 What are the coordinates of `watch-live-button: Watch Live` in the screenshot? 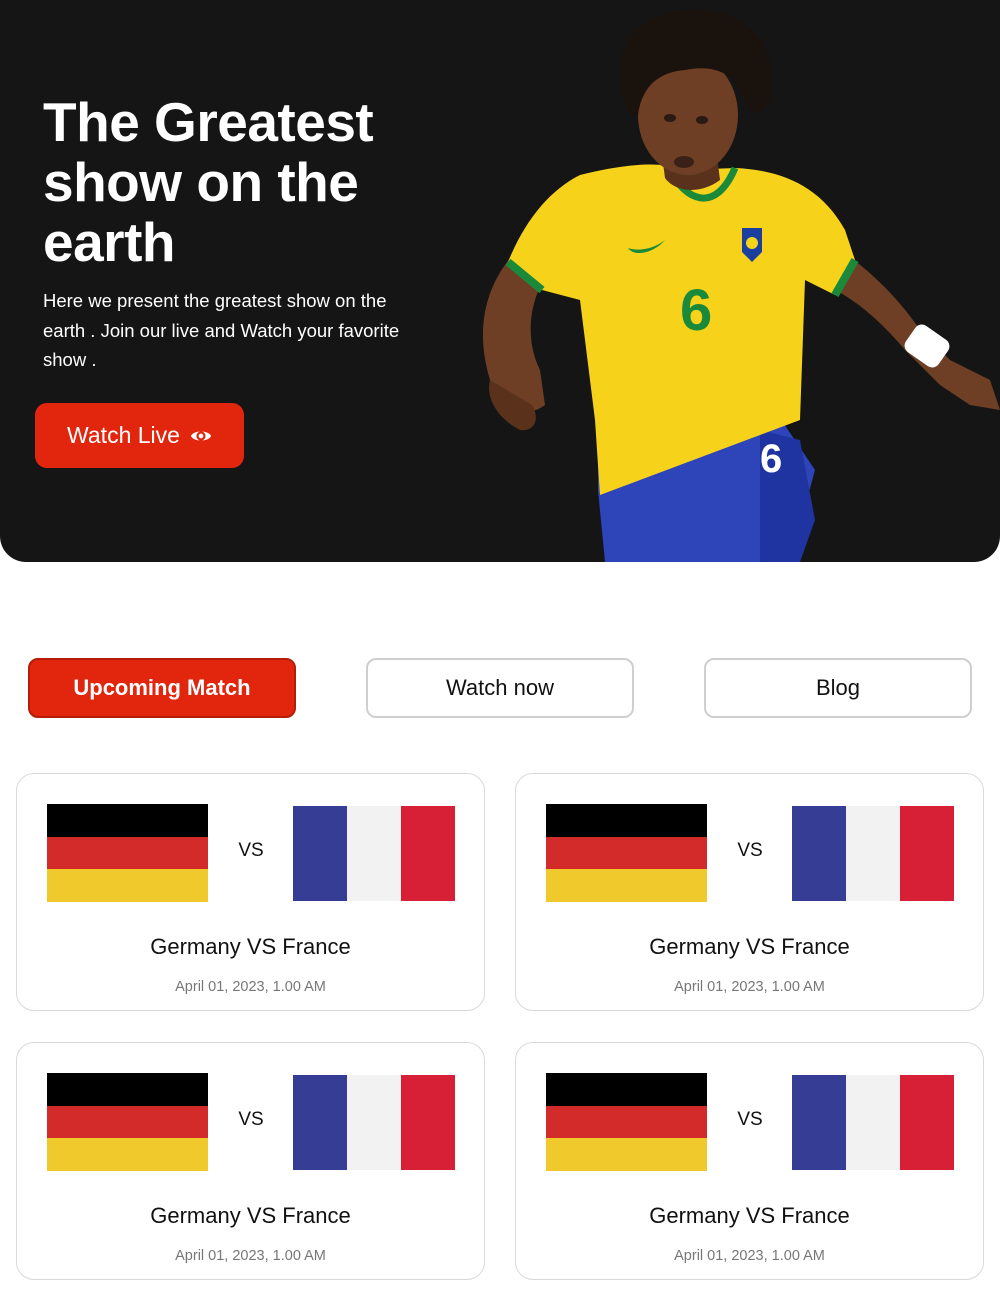 It's located at (139, 435).